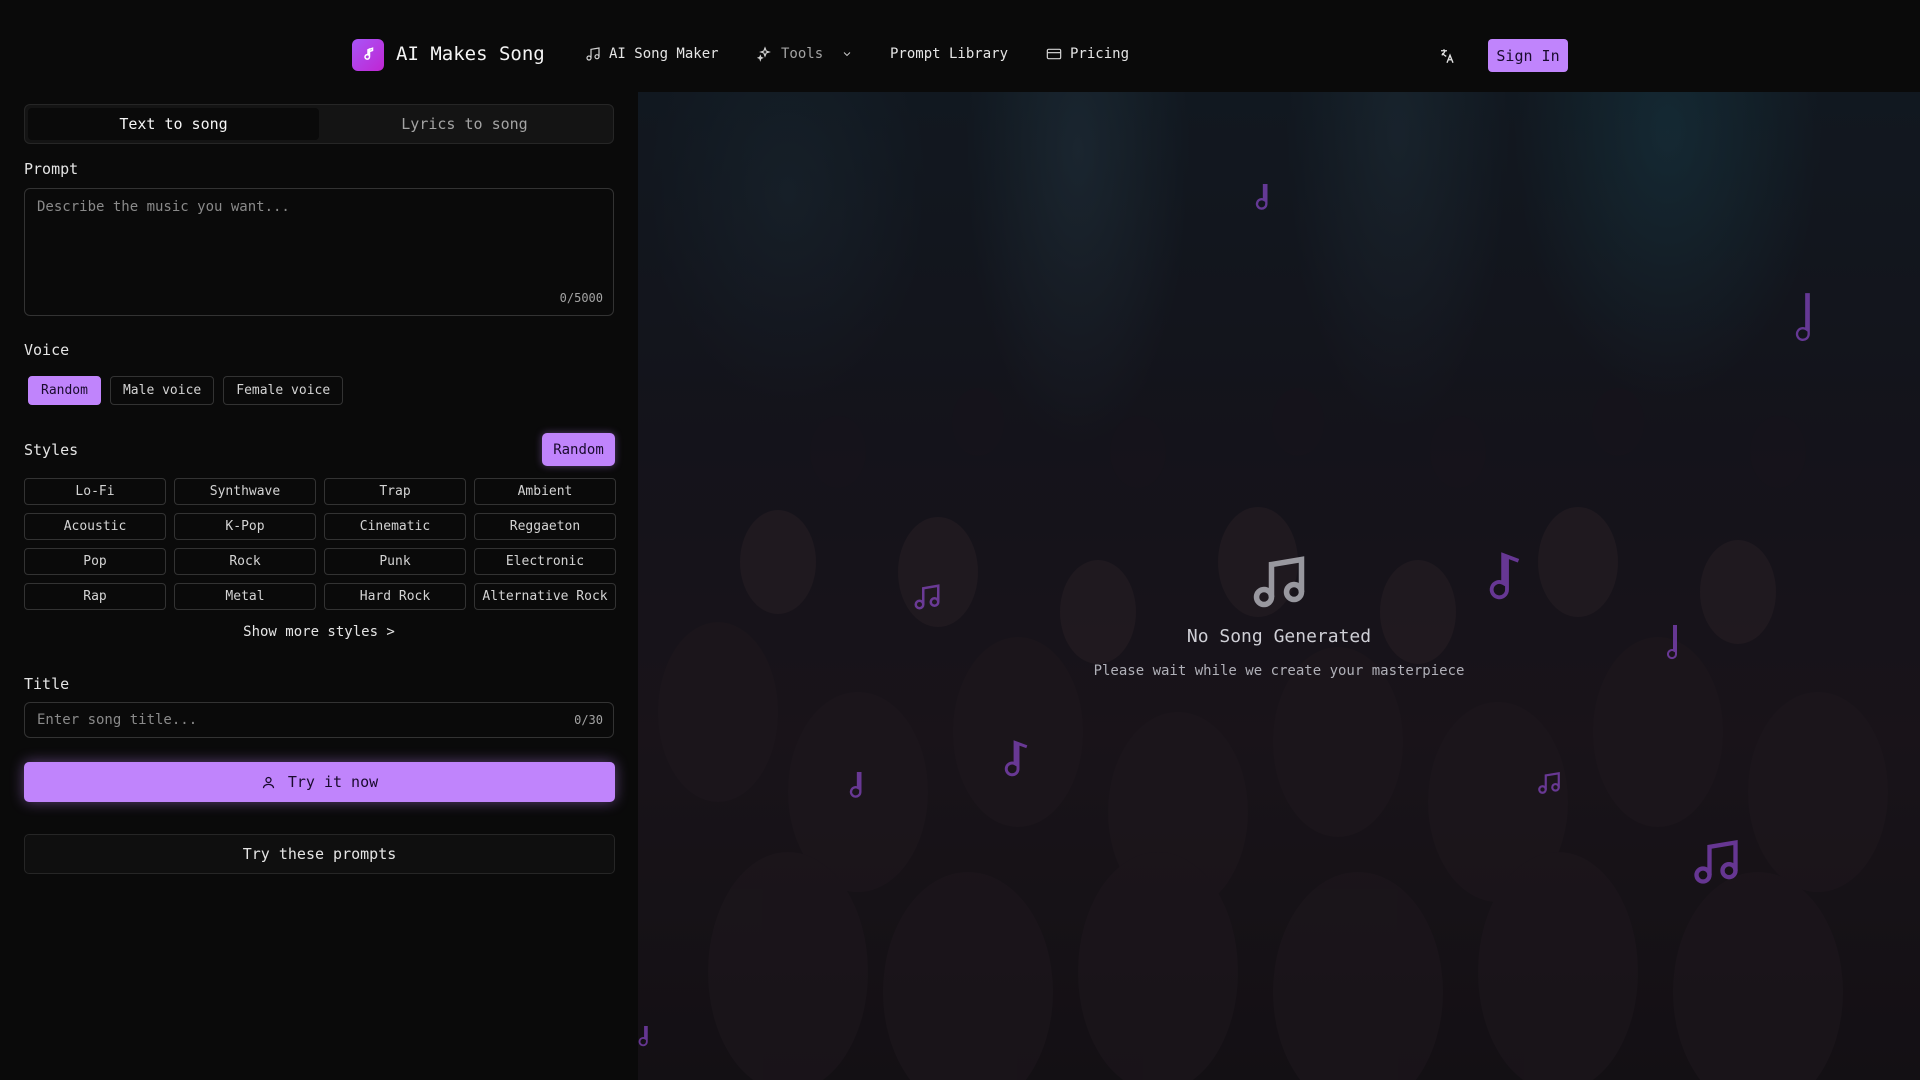  Describe the element at coordinates (319, 854) in the screenshot. I see `try-these-prompts-button: Try these prompts` at that location.